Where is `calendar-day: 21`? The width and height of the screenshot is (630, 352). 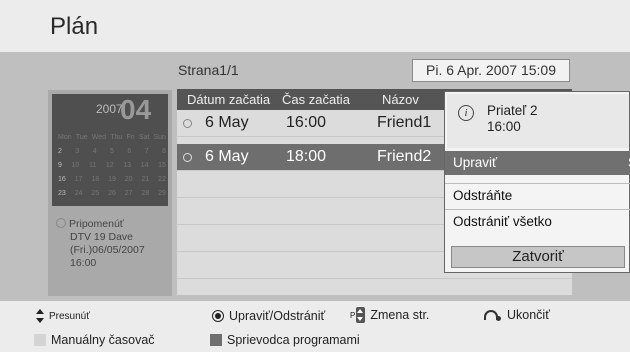
calendar-day: 21 is located at coordinates (145, 179).